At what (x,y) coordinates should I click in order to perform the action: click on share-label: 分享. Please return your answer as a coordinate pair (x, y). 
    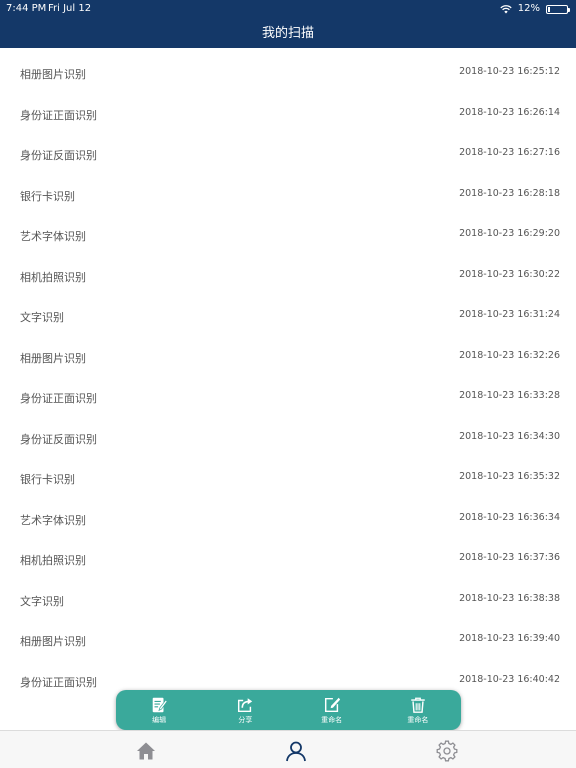
    Looking at the image, I should click on (245, 719).